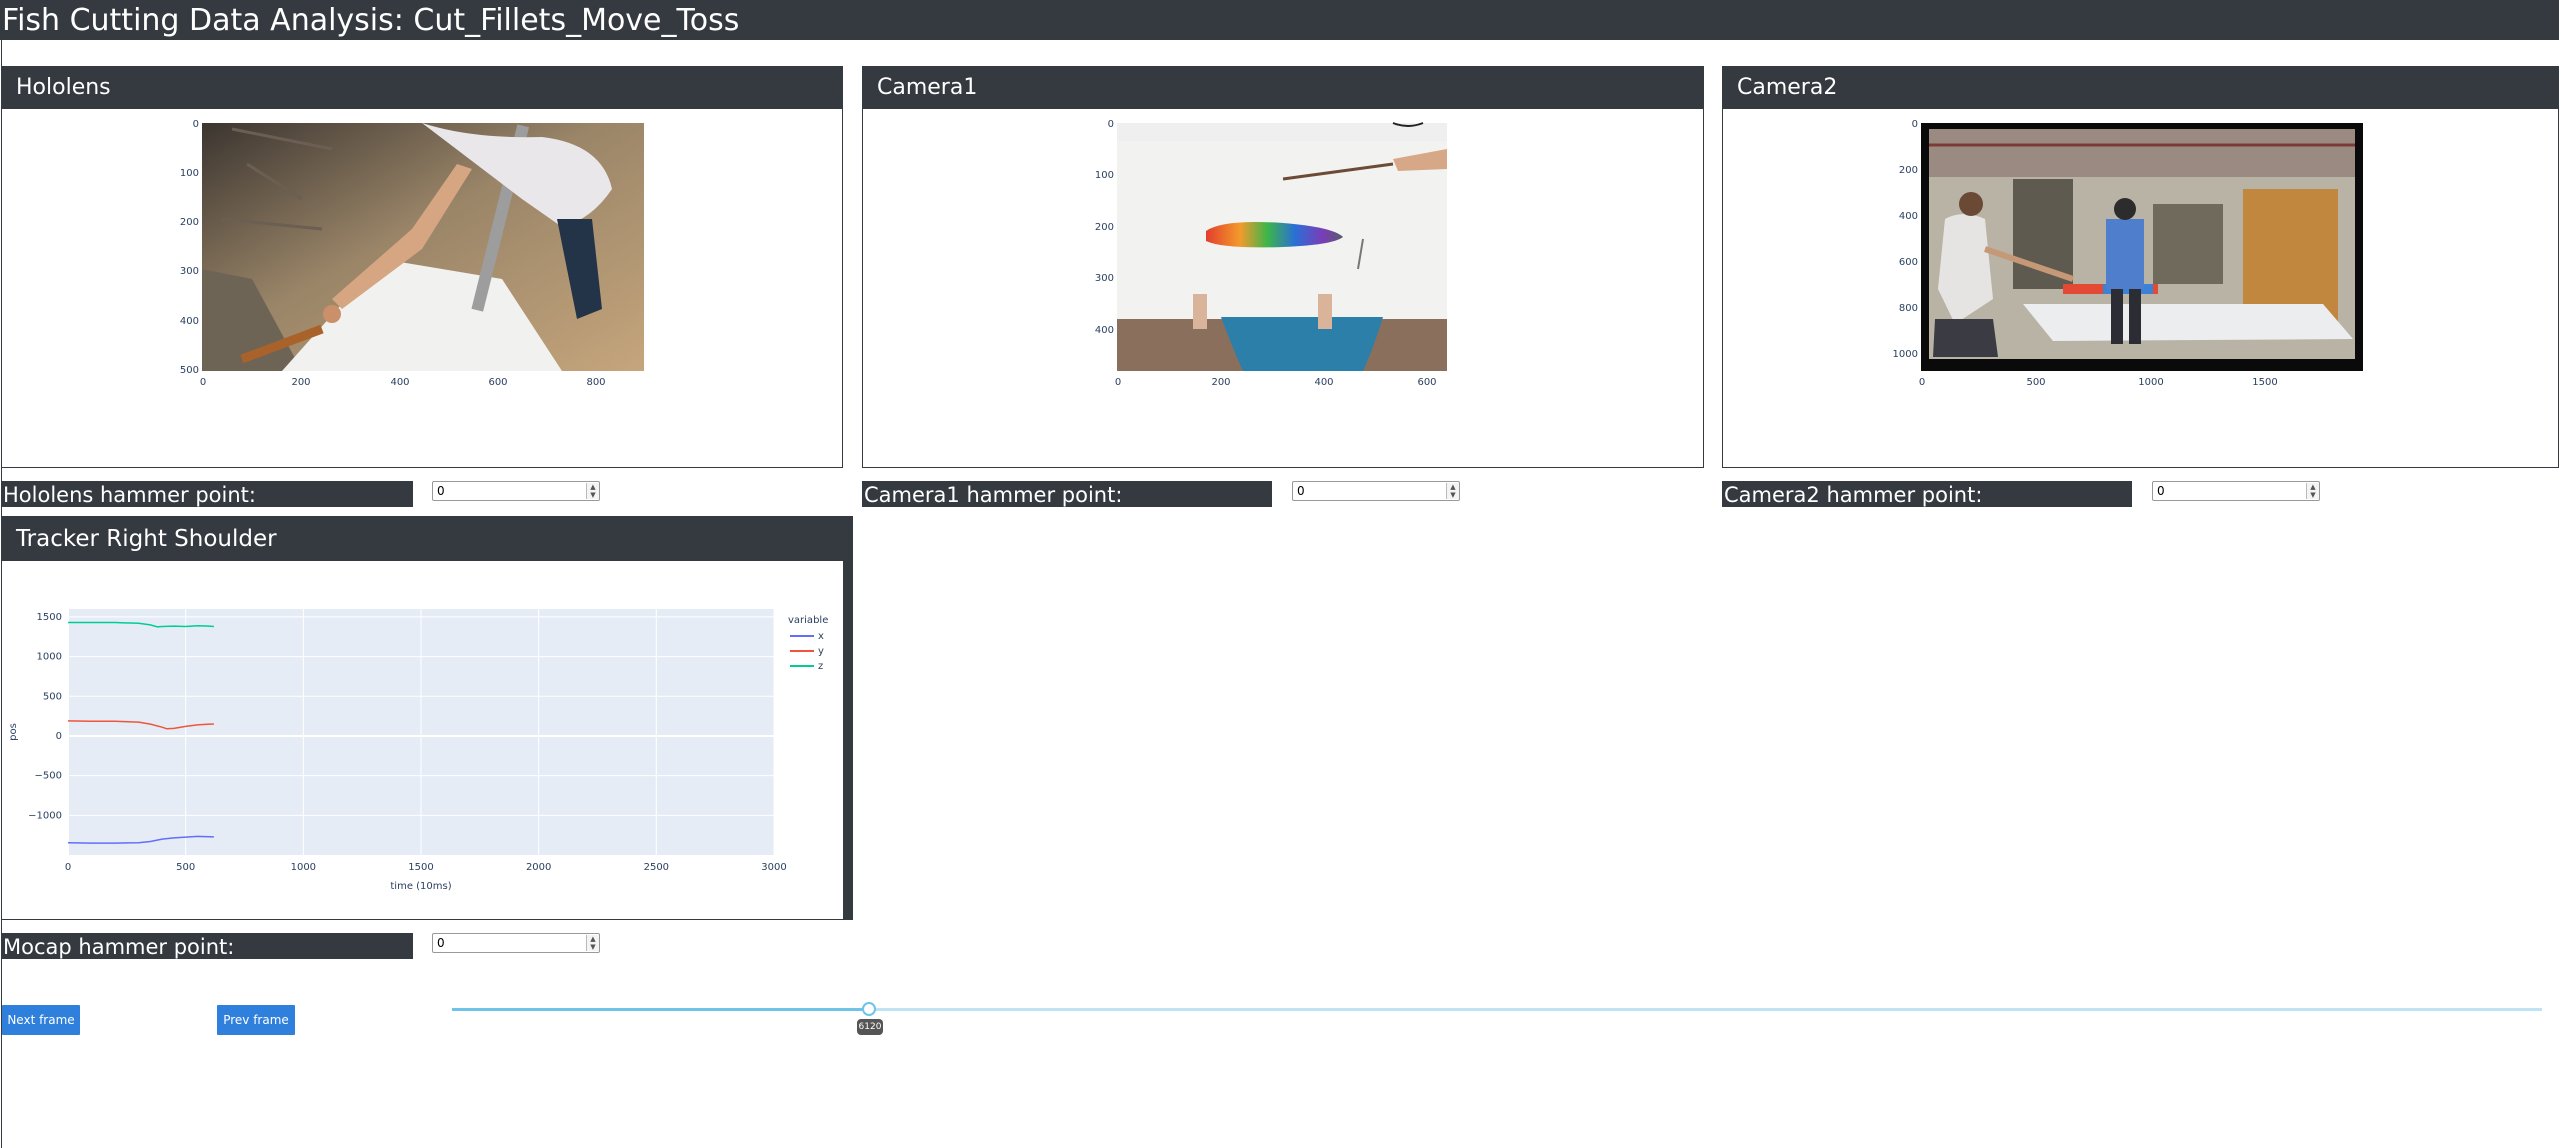 The width and height of the screenshot is (2559, 1148). Describe the element at coordinates (1908, 170) in the screenshot. I see `camera2-y-tick: 200` at that location.